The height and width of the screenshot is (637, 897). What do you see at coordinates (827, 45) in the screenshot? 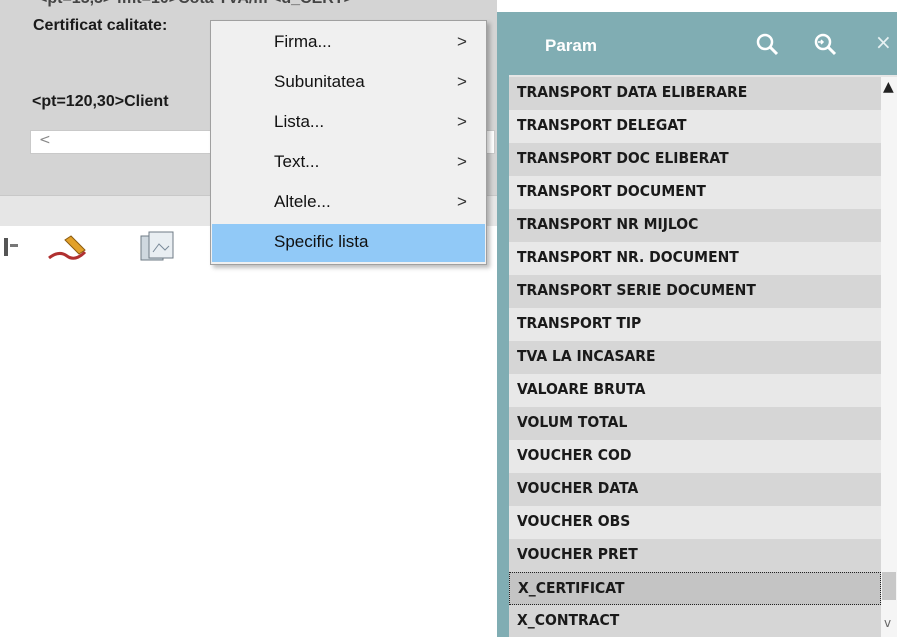
I see `search-next-icon` at bounding box center [827, 45].